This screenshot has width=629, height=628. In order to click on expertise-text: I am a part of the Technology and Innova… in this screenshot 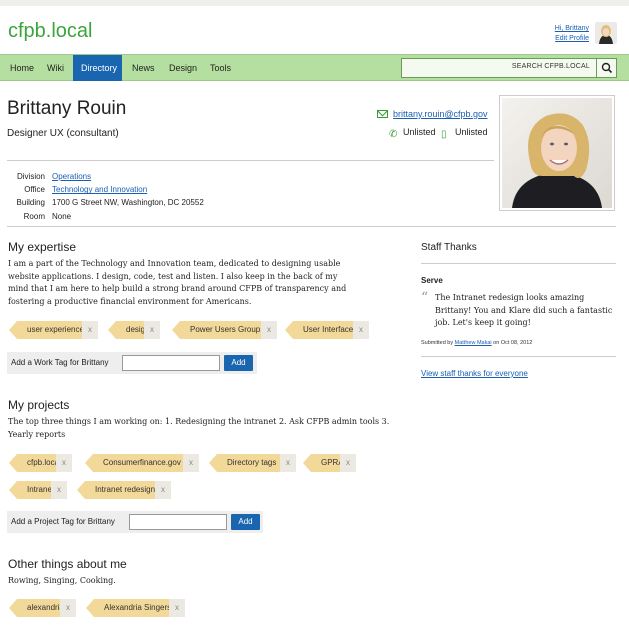, I will do `click(177, 282)`.